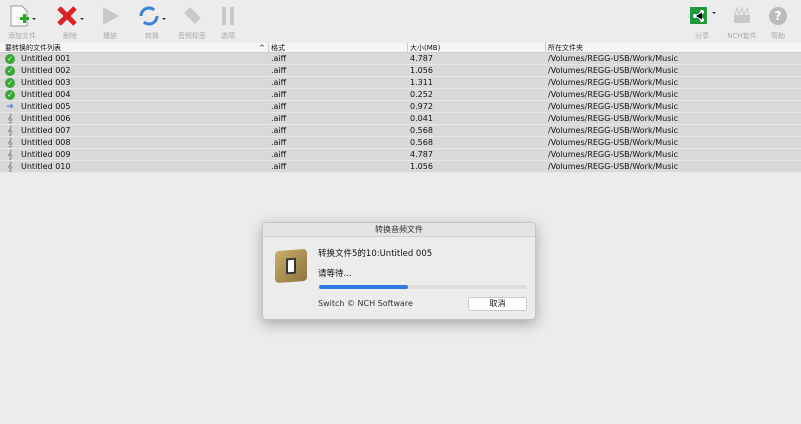 The width and height of the screenshot is (801, 424). I want to click on file-name: Untitled 007, so click(46, 130).